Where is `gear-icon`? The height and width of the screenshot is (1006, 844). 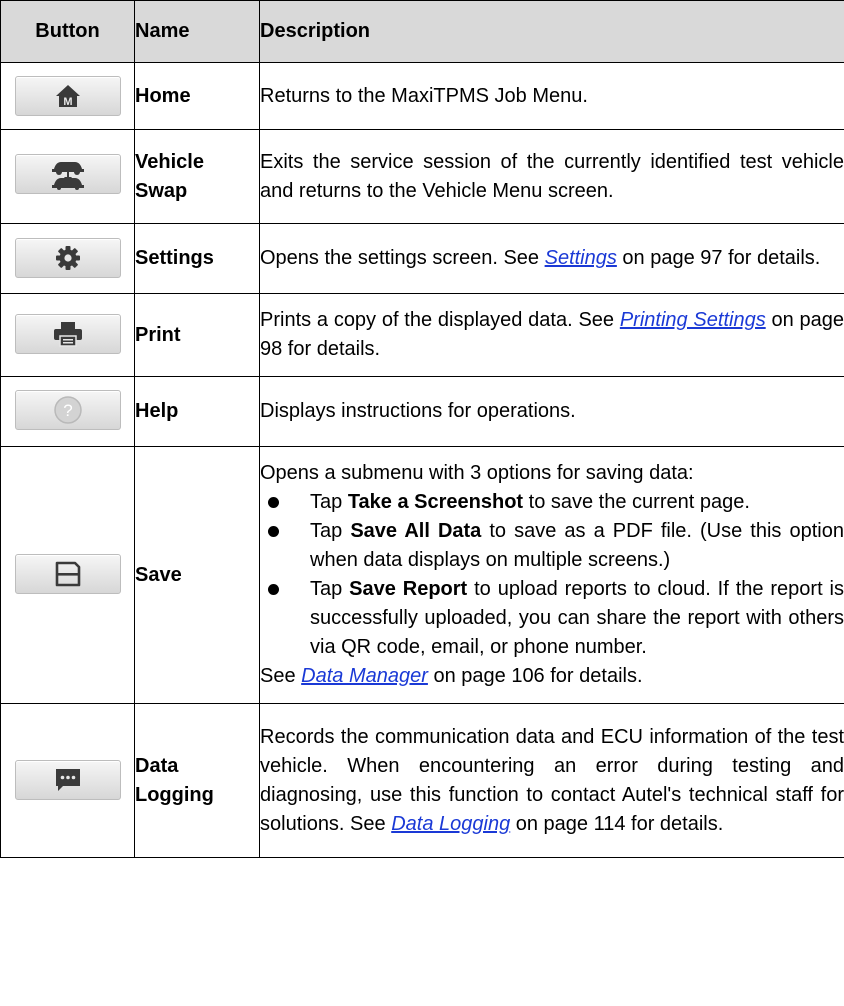 gear-icon is located at coordinates (67, 257).